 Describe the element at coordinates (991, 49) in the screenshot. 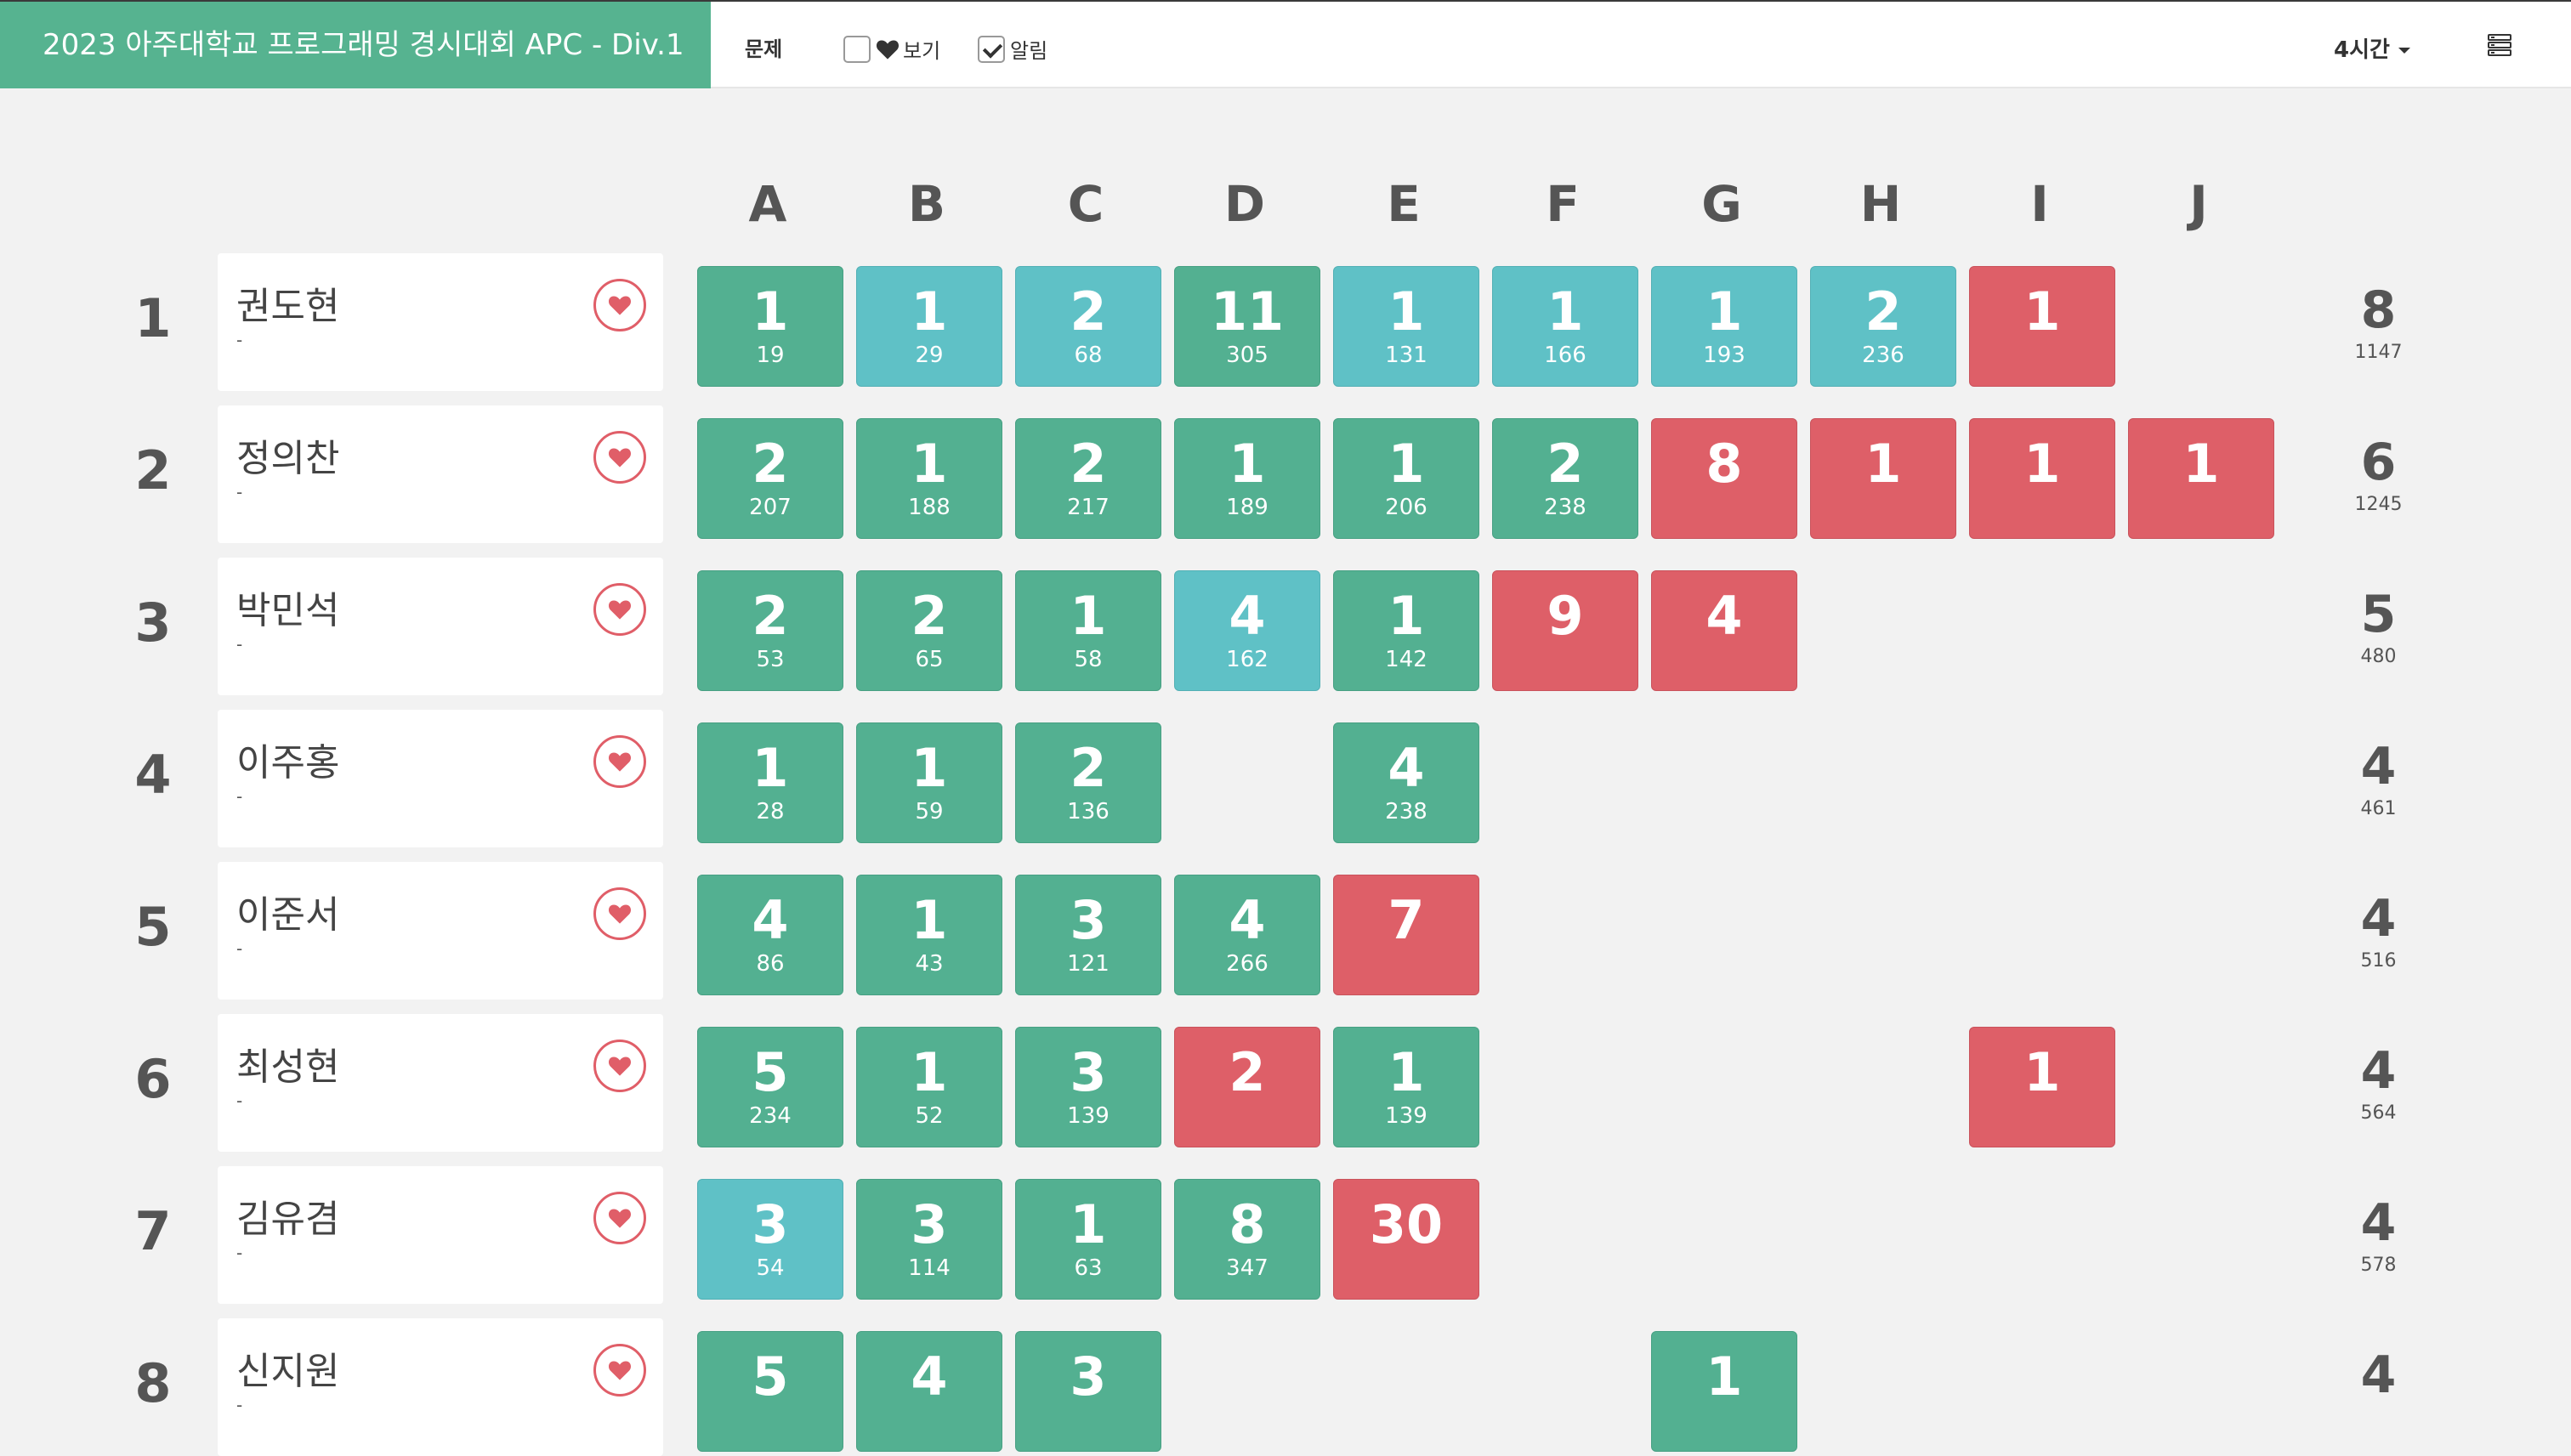

I see `notify-checkbox` at that location.